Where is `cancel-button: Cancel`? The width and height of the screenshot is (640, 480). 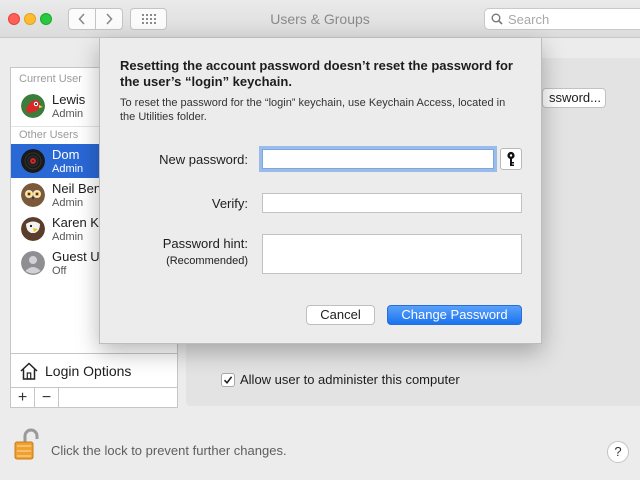
cancel-button: Cancel is located at coordinates (340, 315).